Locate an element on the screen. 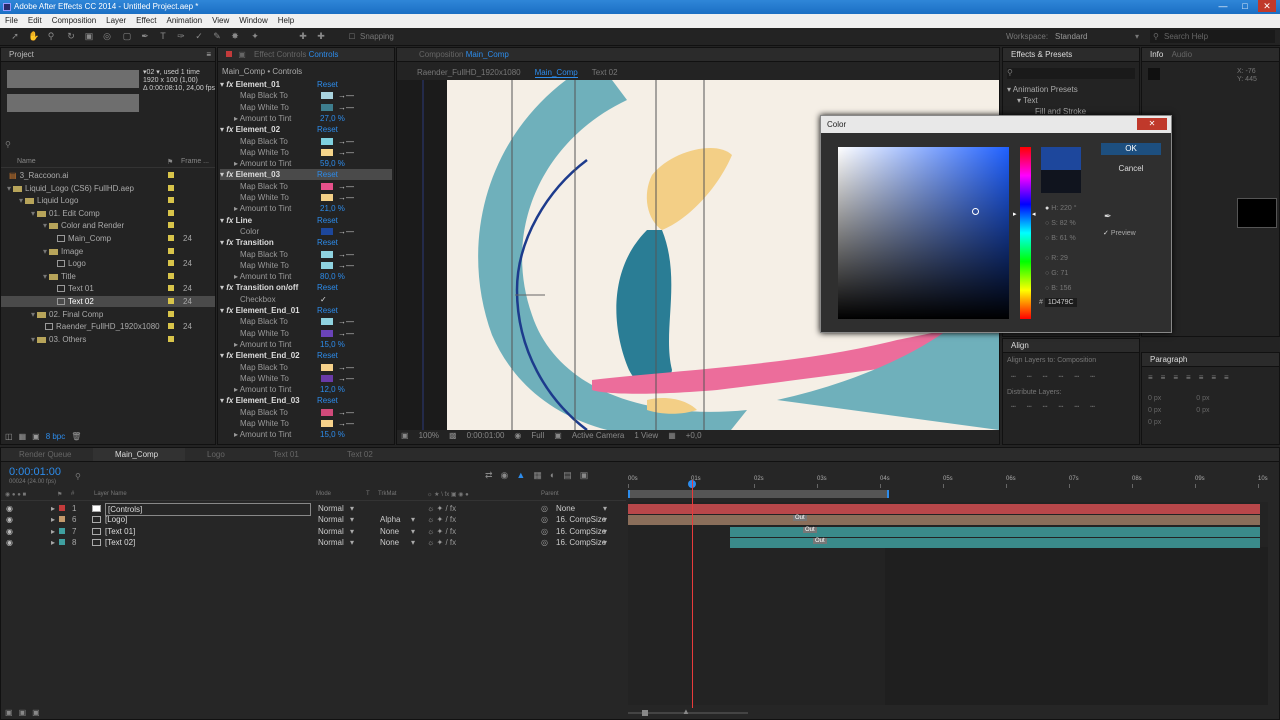 The height and width of the screenshot is (720, 1280). info-tab: Info is located at coordinates (1156, 54).